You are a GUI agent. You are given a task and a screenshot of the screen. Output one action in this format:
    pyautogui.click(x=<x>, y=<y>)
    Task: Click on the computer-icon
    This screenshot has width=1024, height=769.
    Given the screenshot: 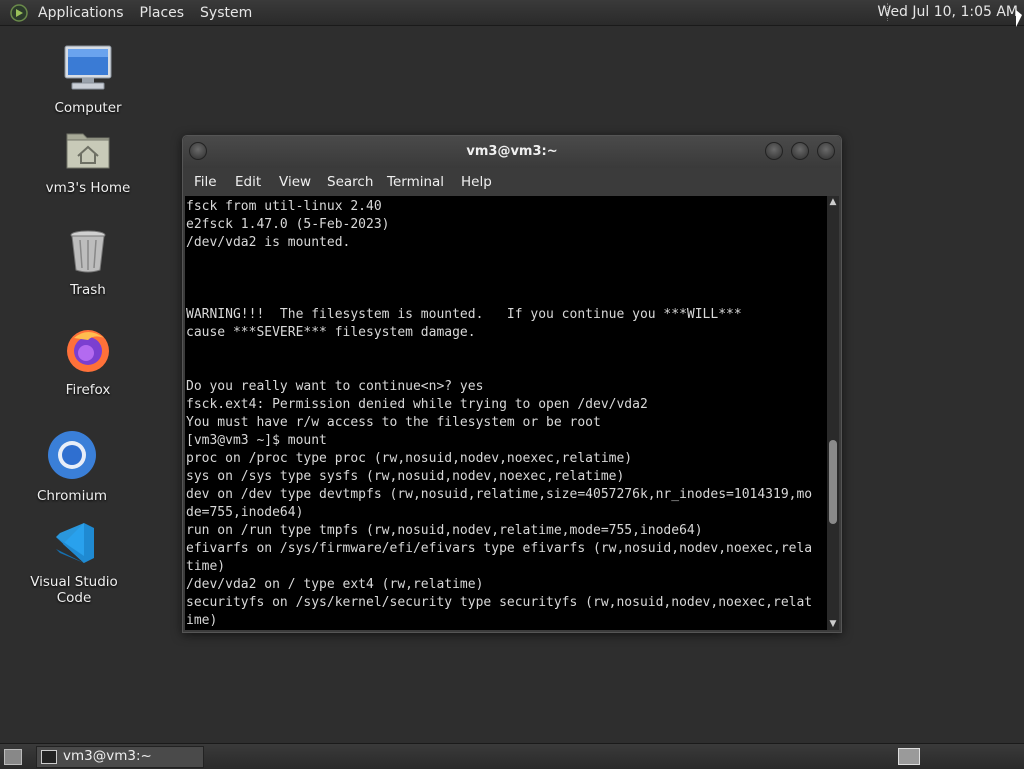 What is the action you would take?
    pyautogui.click(x=88, y=67)
    